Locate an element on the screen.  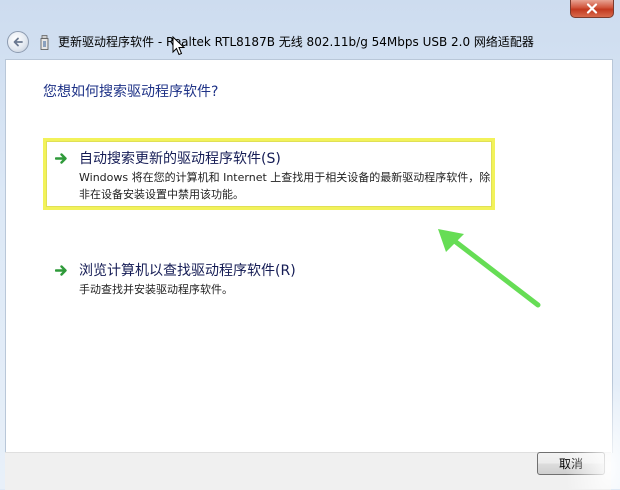
back-button is located at coordinates (18, 42).